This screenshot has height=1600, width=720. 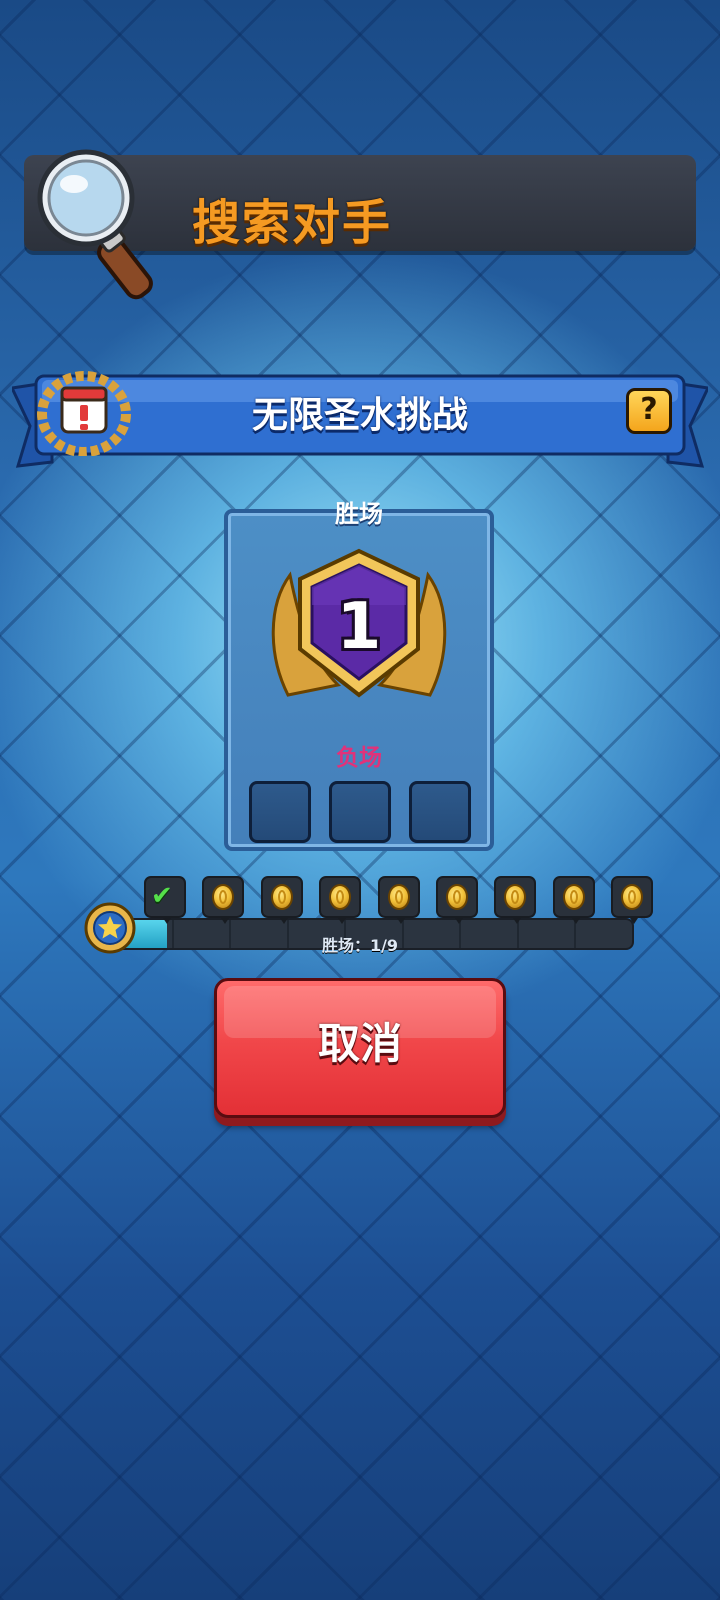 What do you see at coordinates (359, 758) in the screenshot?
I see `losses-label: 负场` at bounding box center [359, 758].